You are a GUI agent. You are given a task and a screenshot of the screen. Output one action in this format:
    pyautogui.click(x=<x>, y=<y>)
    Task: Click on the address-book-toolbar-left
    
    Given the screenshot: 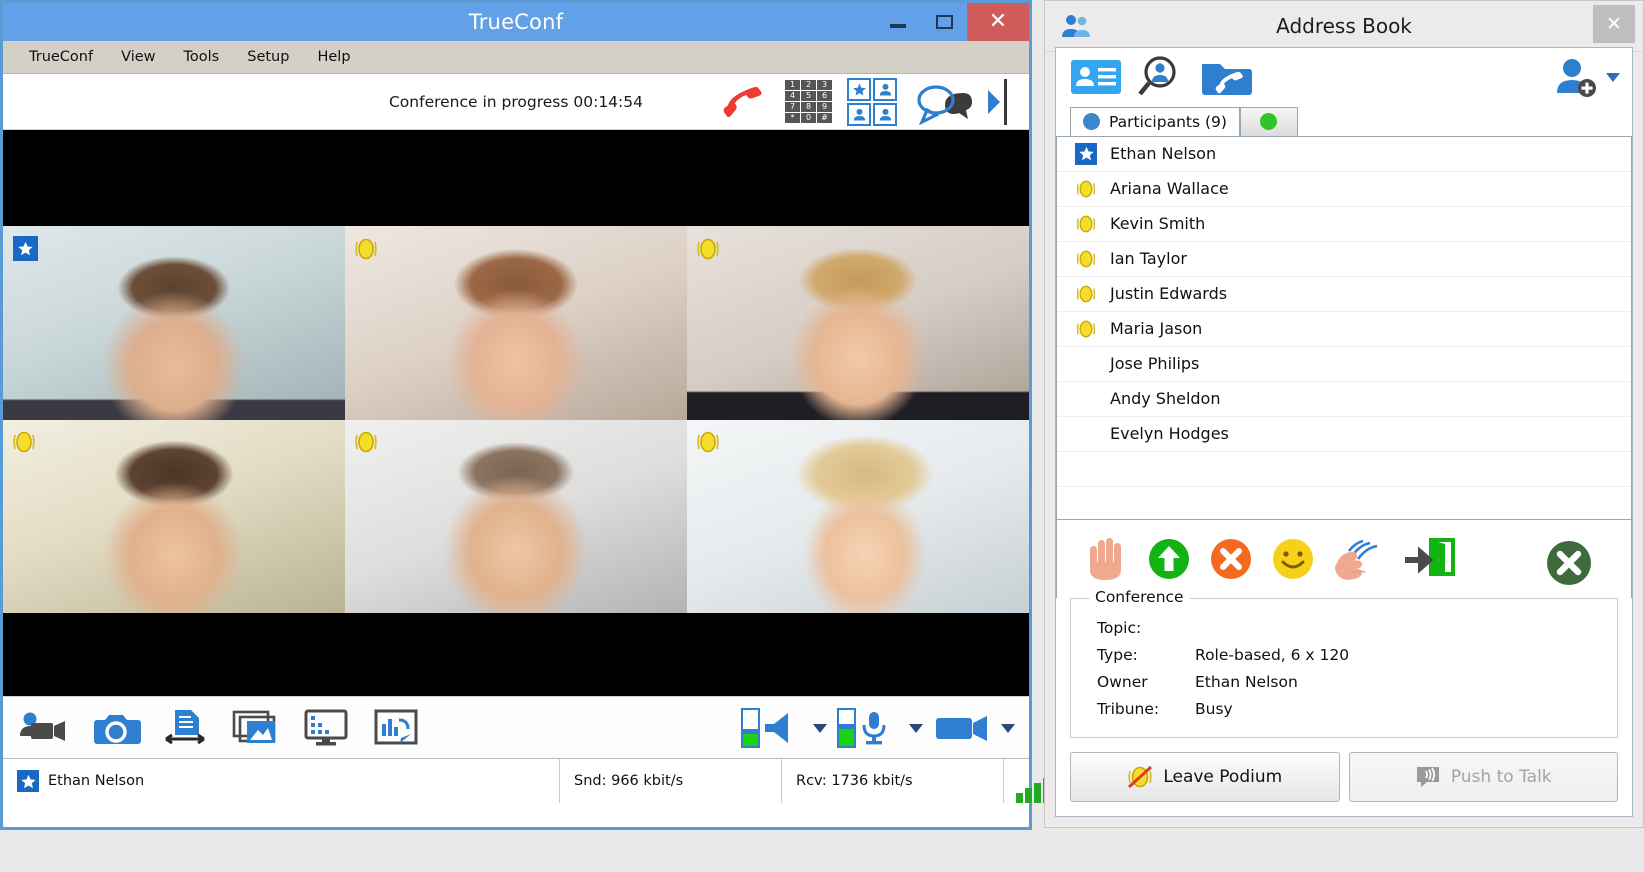 What is the action you would take?
    pyautogui.click(x=1161, y=77)
    